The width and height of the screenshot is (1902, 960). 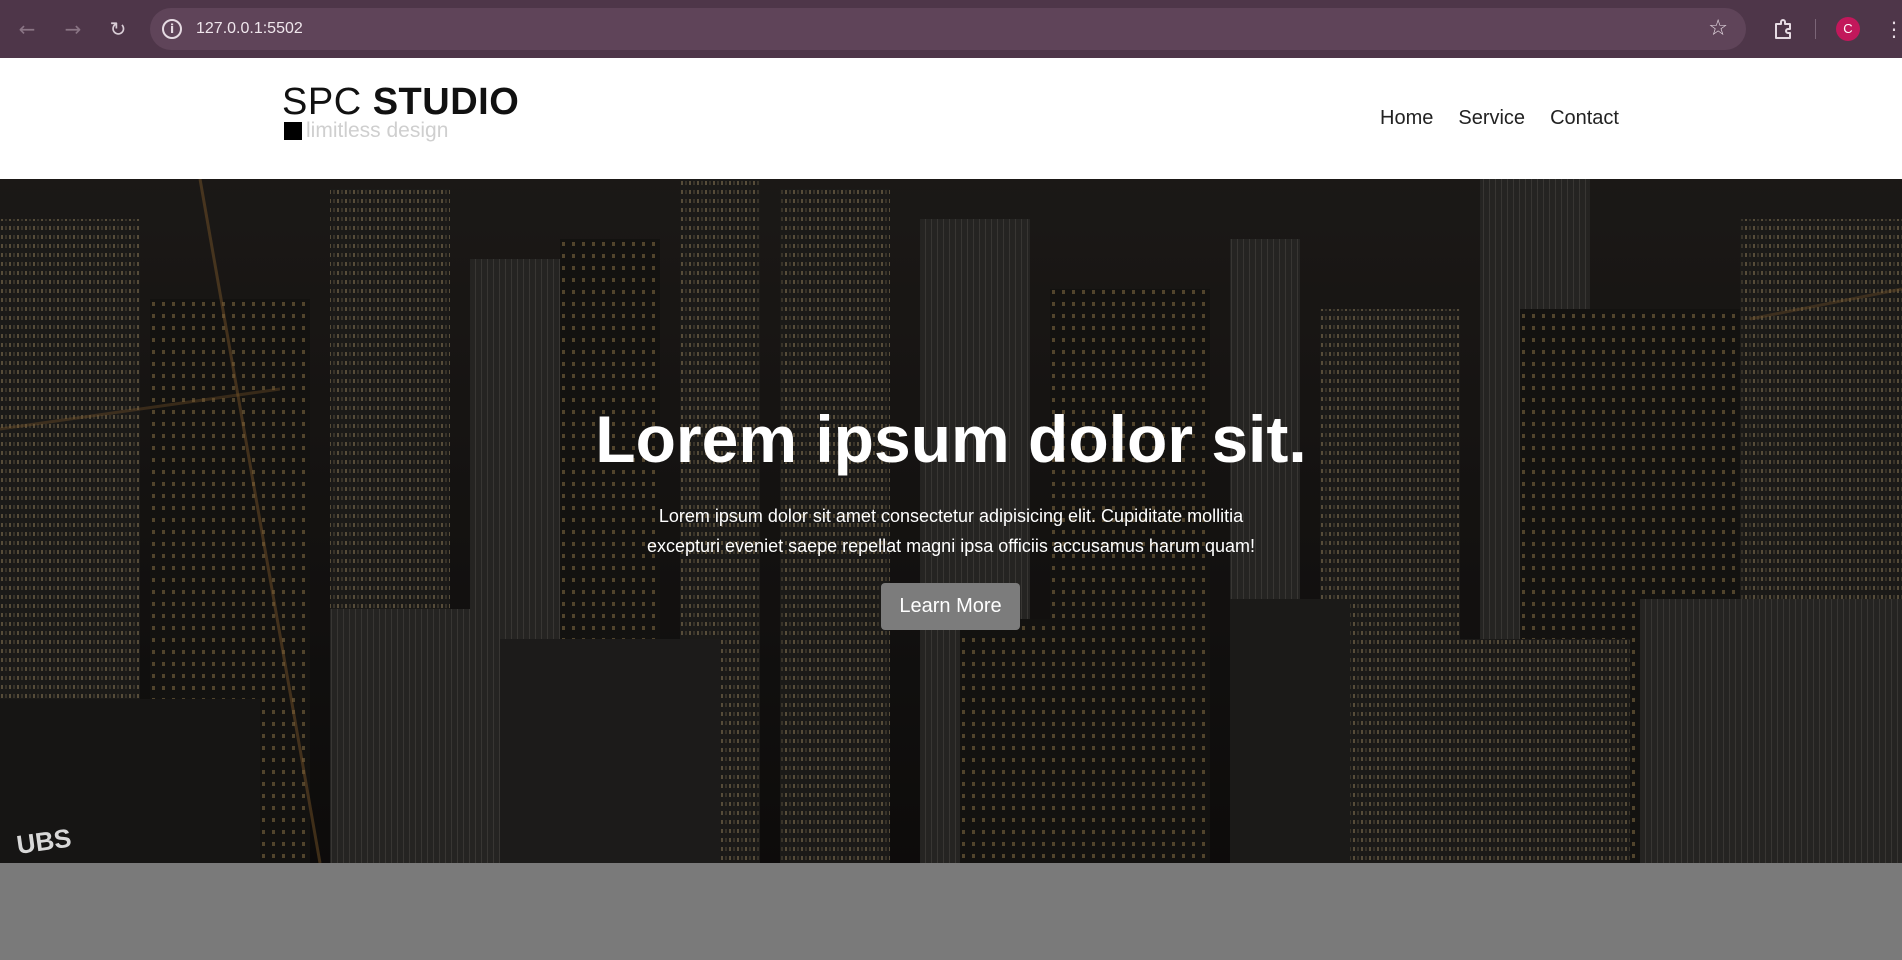 I want to click on site-logo: SPC STUDIO limitless design, so click(x=400, y=112).